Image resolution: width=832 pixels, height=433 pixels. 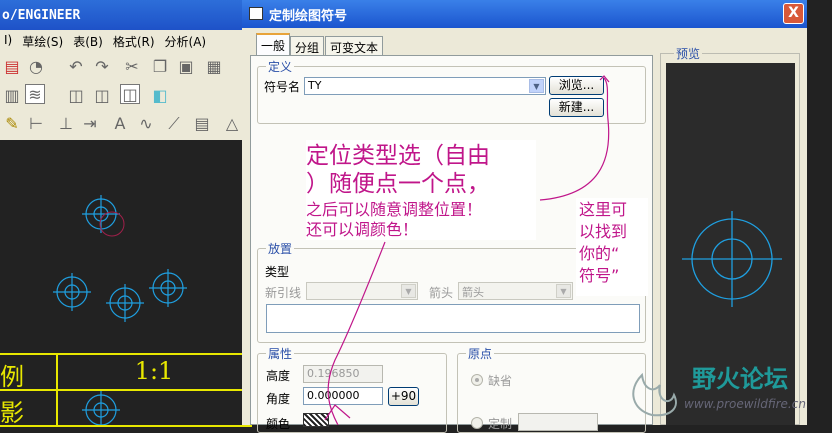 What do you see at coordinates (356, 333) in the screenshot?
I see `arrow-to-color` at bounding box center [356, 333].